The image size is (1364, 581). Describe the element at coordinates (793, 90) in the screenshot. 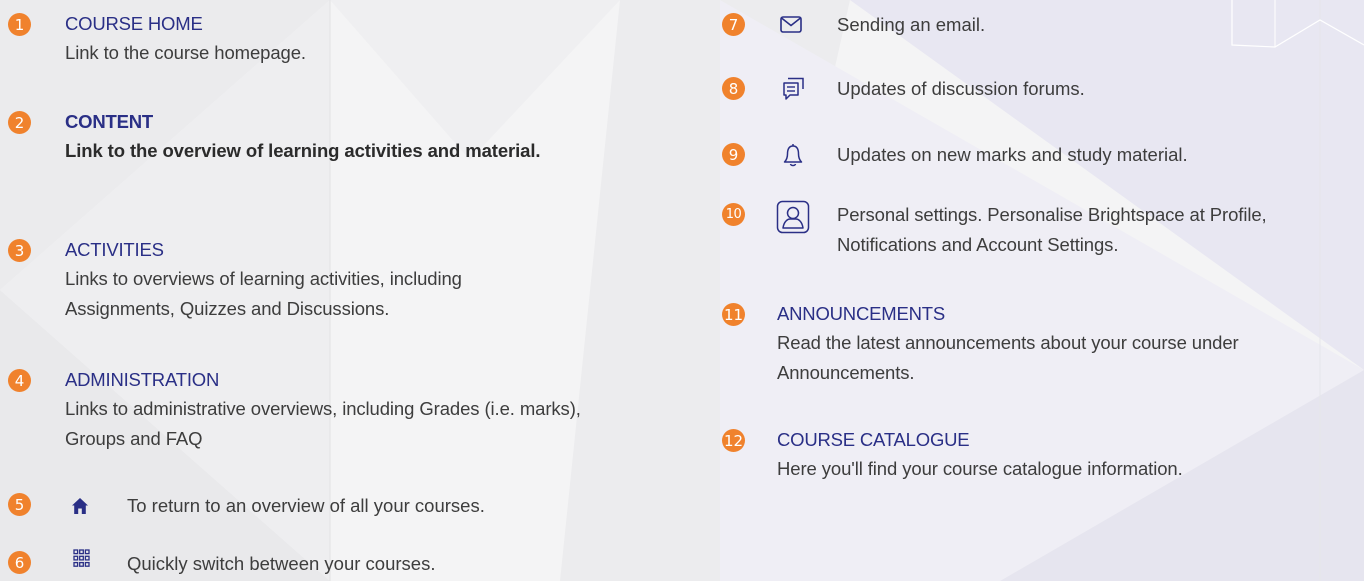

I see `chat-icon` at that location.